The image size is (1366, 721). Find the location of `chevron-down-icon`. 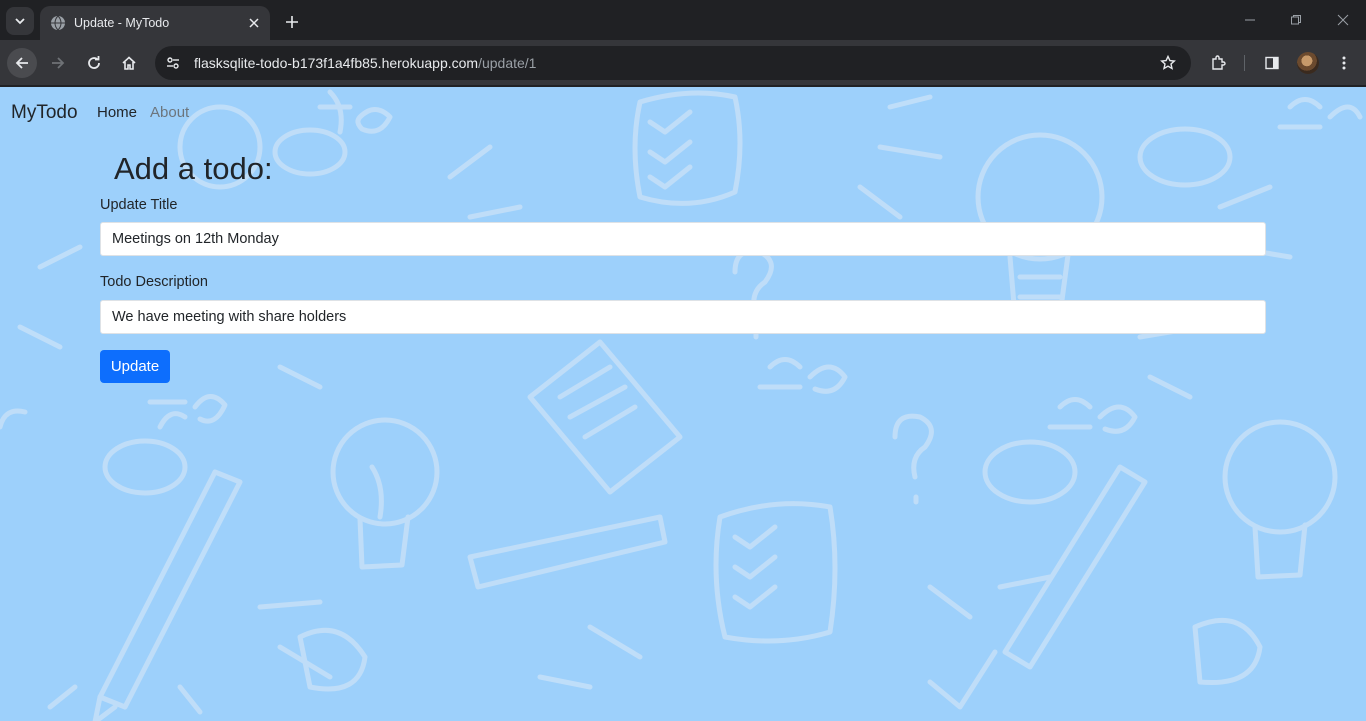

chevron-down-icon is located at coordinates (20, 21).